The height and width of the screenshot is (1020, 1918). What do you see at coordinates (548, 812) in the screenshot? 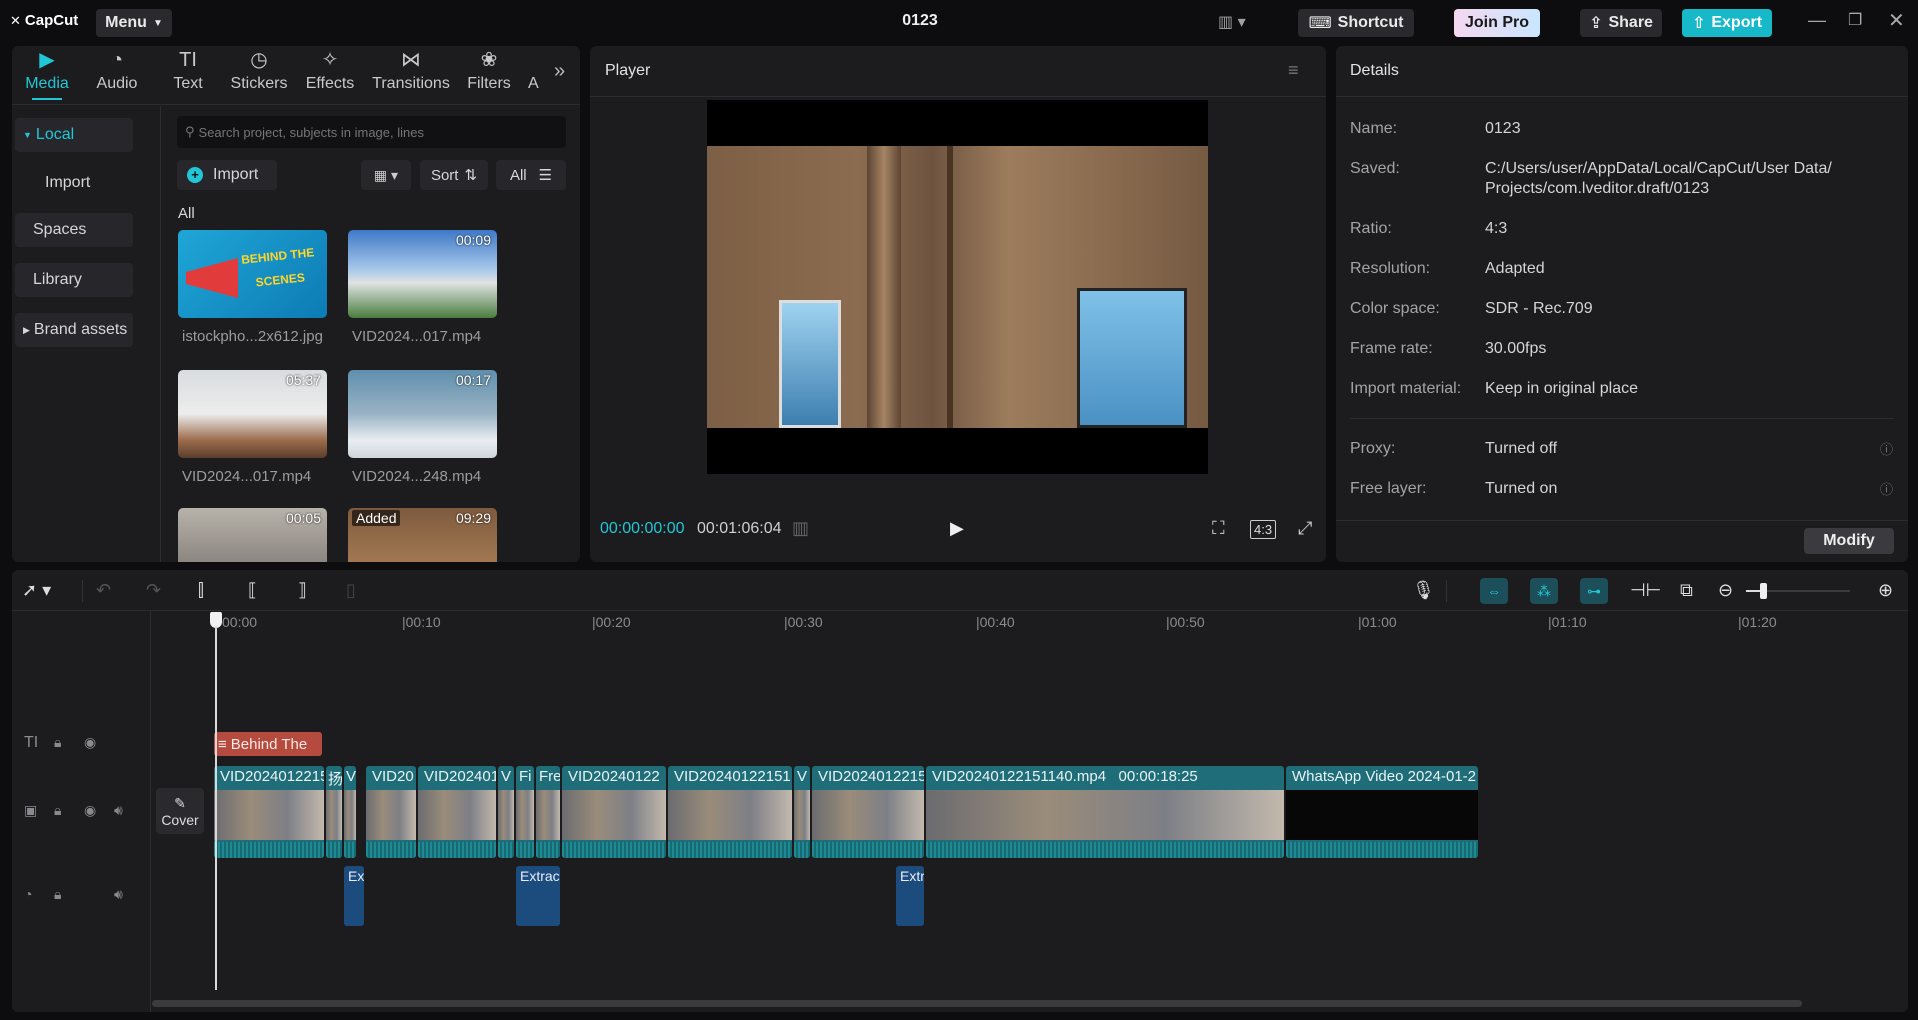
I see `video-clip: Fre` at bounding box center [548, 812].